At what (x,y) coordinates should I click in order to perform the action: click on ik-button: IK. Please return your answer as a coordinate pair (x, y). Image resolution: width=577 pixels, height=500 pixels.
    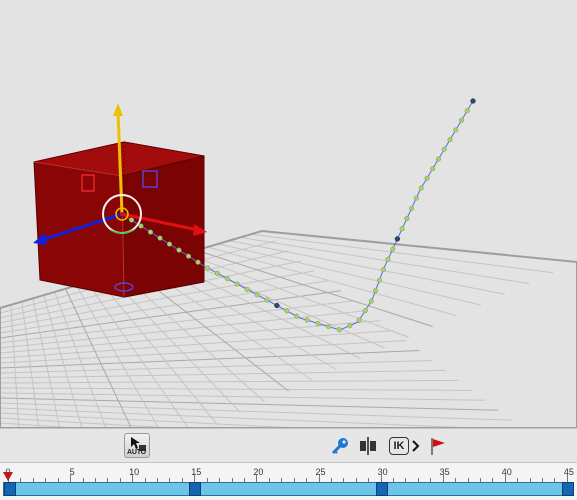
    Looking at the image, I should click on (399, 446).